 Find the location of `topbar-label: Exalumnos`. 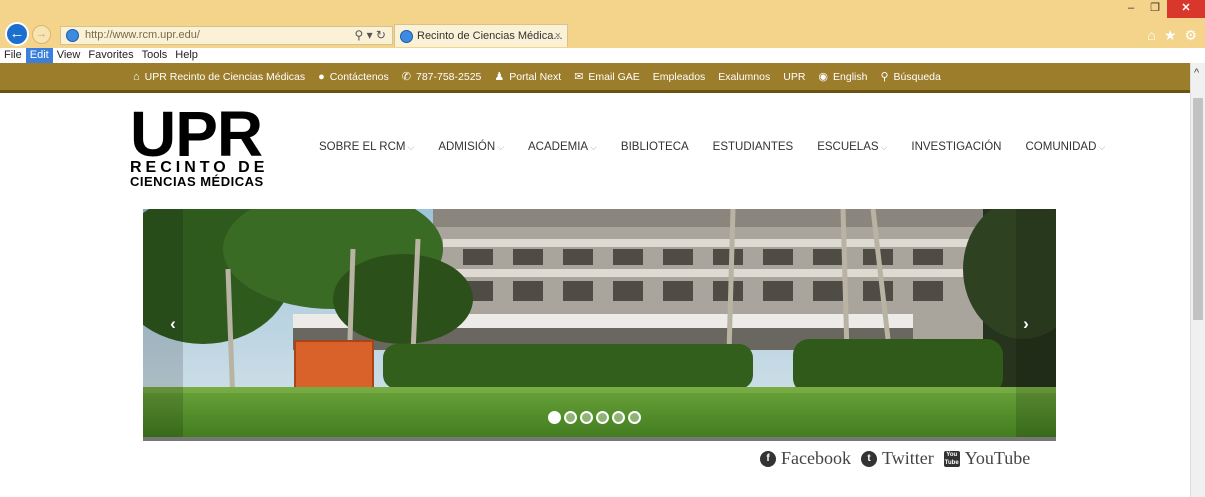

topbar-label: Exalumnos is located at coordinates (744, 76).